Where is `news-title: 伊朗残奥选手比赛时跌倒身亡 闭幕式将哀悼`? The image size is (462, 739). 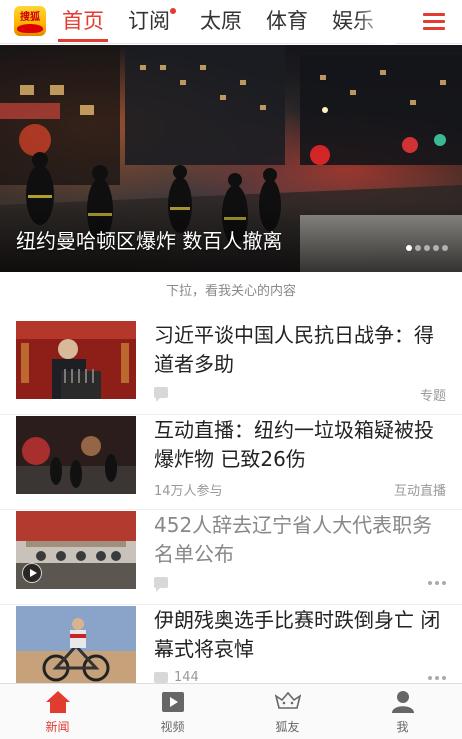 news-title: 伊朗残奥选手比赛时跌倒身亡 闭幕式将哀悼 is located at coordinates (297, 634).